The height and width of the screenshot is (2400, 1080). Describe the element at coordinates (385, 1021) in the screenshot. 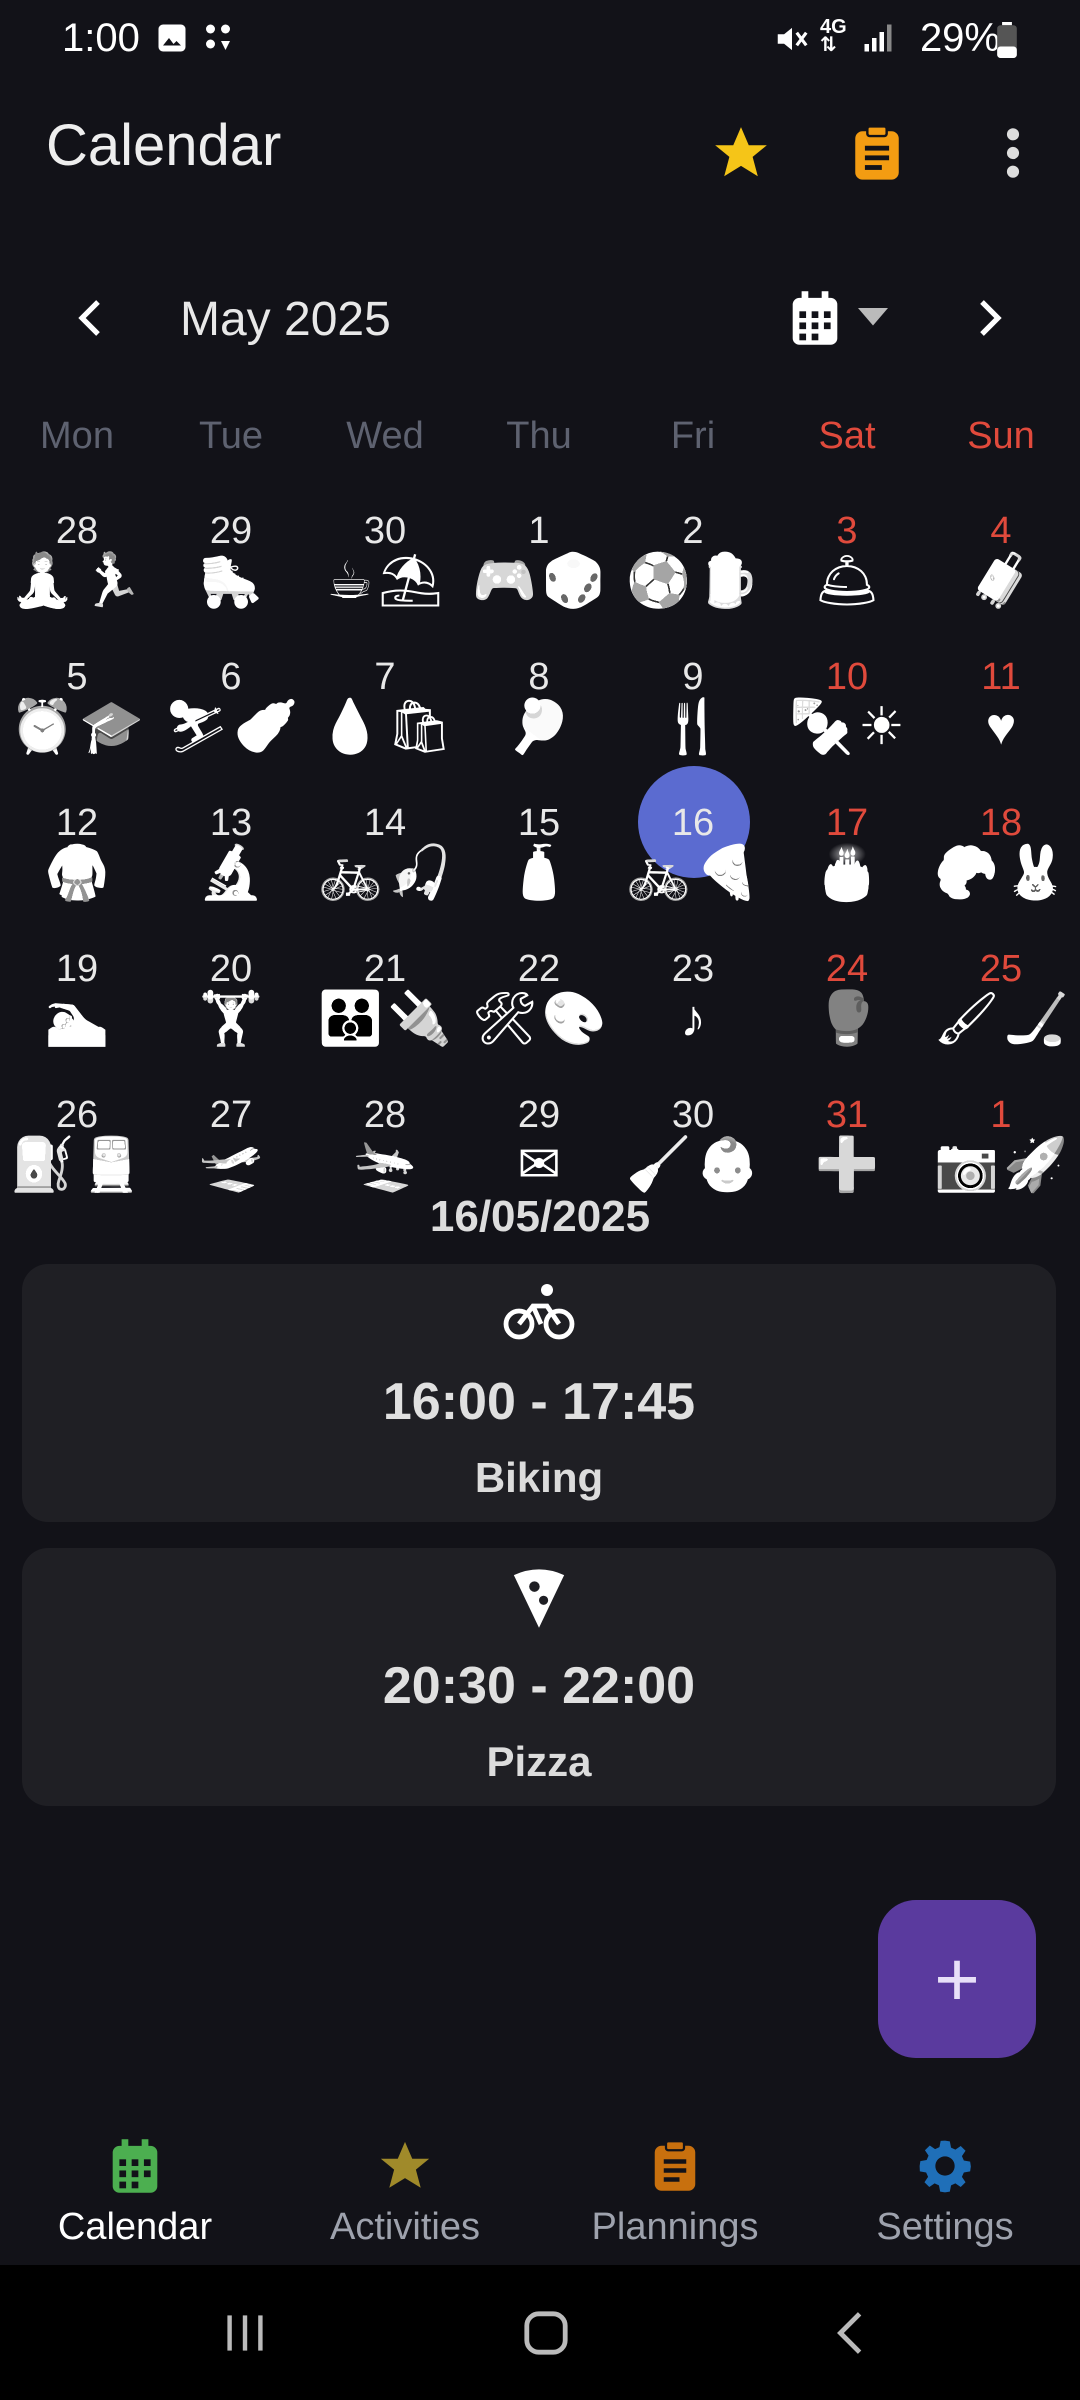

I see `calendar-day-cell: 21 👪 🔌` at that location.